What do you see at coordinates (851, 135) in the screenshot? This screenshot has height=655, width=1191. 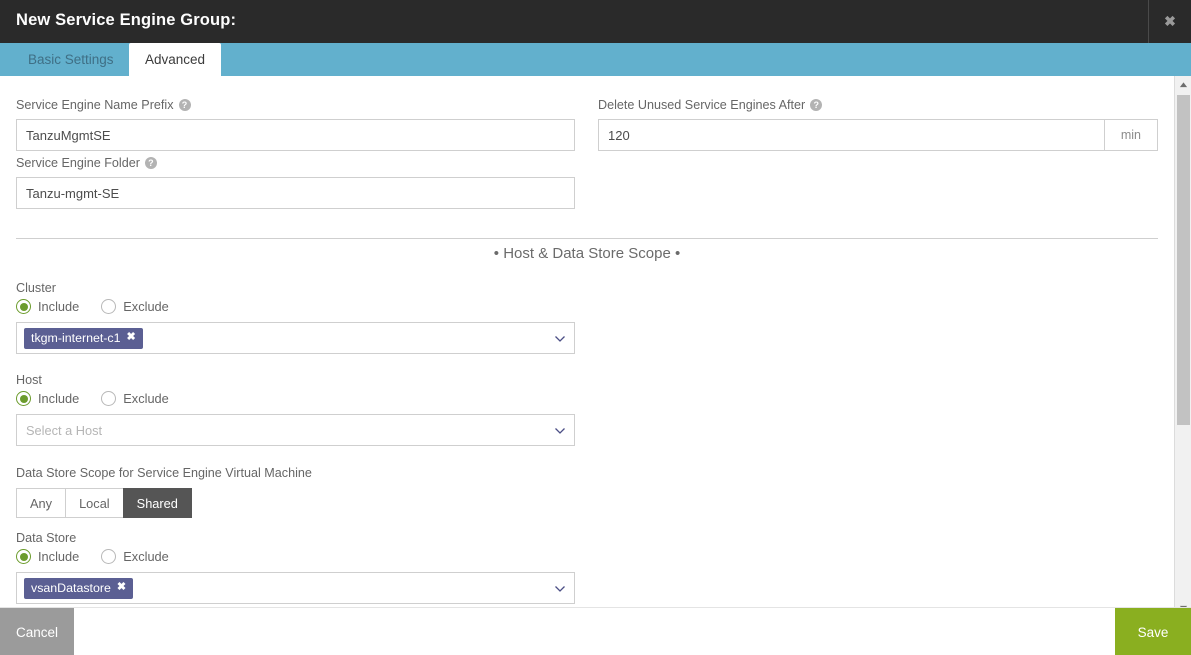 I see `delete-unused-input` at bounding box center [851, 135].